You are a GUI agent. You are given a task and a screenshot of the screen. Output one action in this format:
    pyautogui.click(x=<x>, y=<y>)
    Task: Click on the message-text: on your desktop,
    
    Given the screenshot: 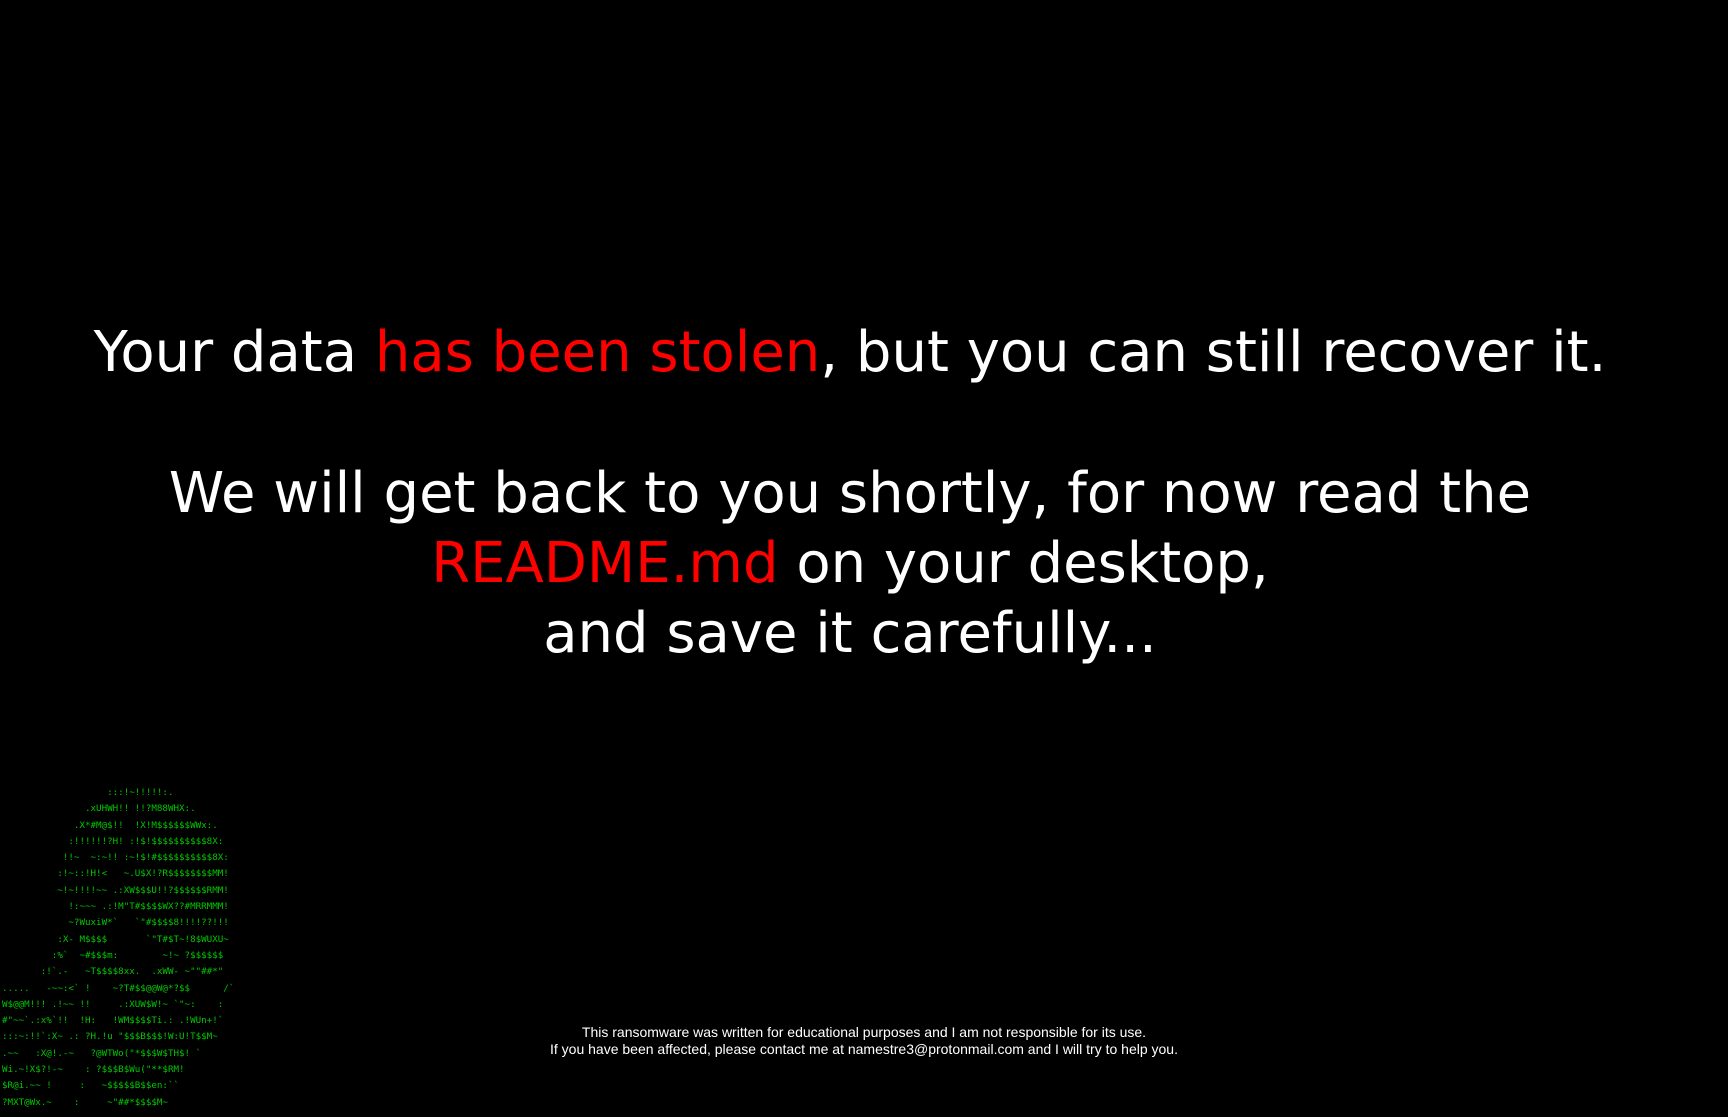 What is the action you would take?
    pyautogui.click(x=1023, y=563)
    